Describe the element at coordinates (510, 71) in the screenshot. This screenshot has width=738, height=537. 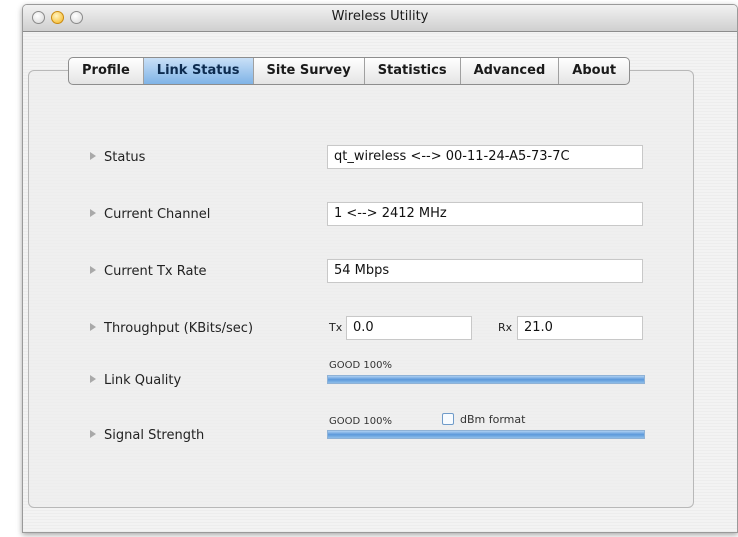
I see `tab-advanced: Advanced` at that location.